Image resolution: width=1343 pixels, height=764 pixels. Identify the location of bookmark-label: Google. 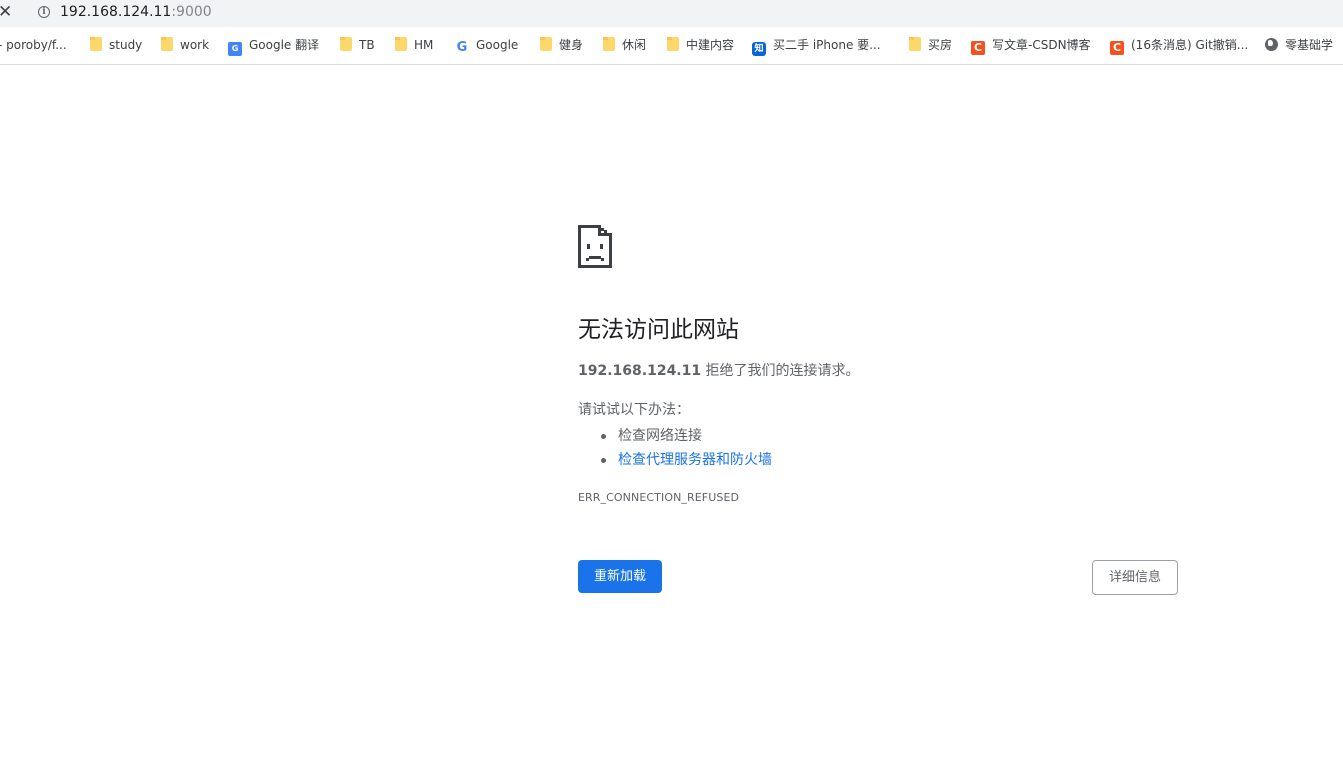
(497, 45).